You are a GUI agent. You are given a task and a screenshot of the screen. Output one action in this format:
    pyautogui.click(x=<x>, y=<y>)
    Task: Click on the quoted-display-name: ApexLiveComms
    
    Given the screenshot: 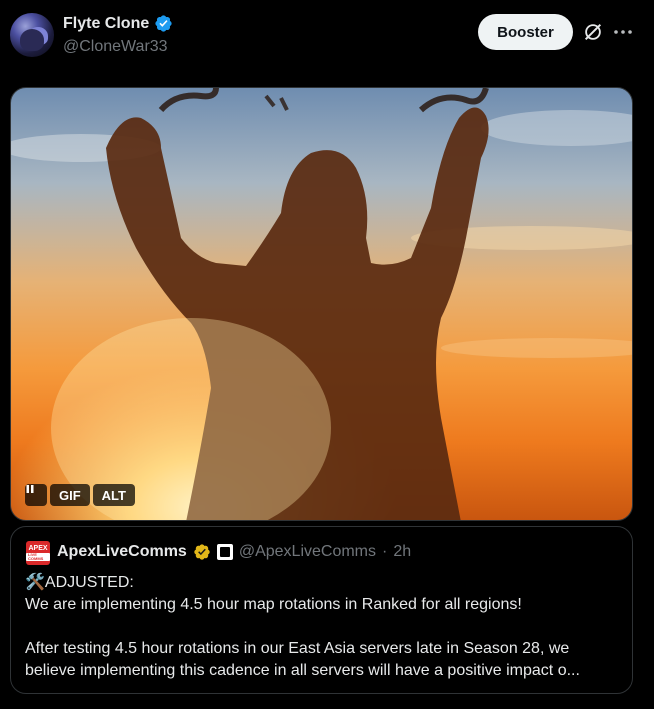 What is the action you would take?
    pyautogui.click(x=122, y=551)
    